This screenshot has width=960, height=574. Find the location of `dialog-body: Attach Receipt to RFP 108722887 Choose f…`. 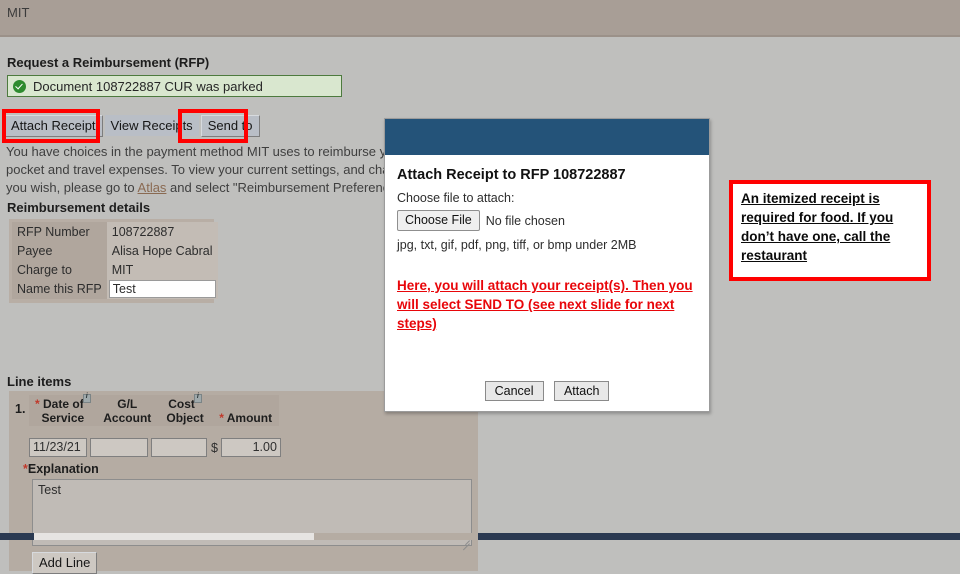

dialog-body: Attach Receipt to RFP 108722887 Choose f… is located at coordinates (547, 244).